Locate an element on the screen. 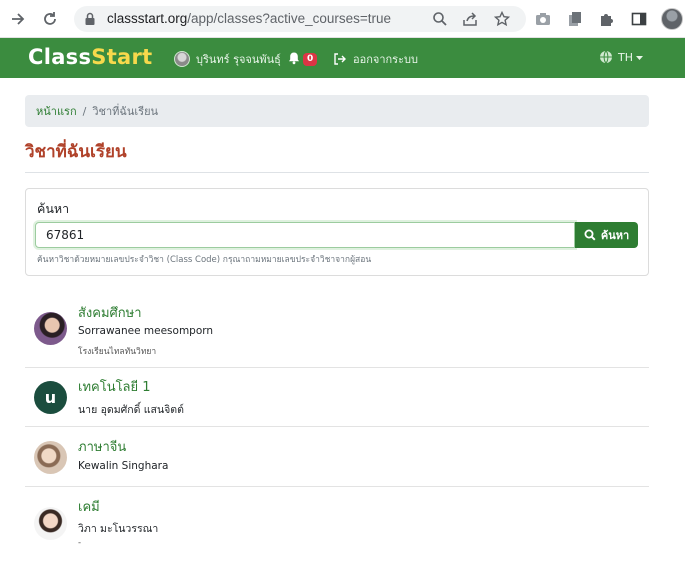 This screenshot has height=561, width=685. logout-icon is located at coordinates (340, 59).